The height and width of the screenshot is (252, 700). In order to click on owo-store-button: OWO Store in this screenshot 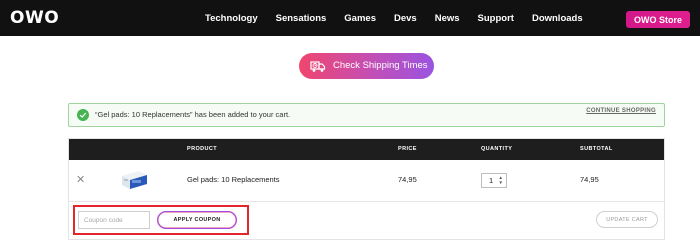, I will do `click(658, 19)`.